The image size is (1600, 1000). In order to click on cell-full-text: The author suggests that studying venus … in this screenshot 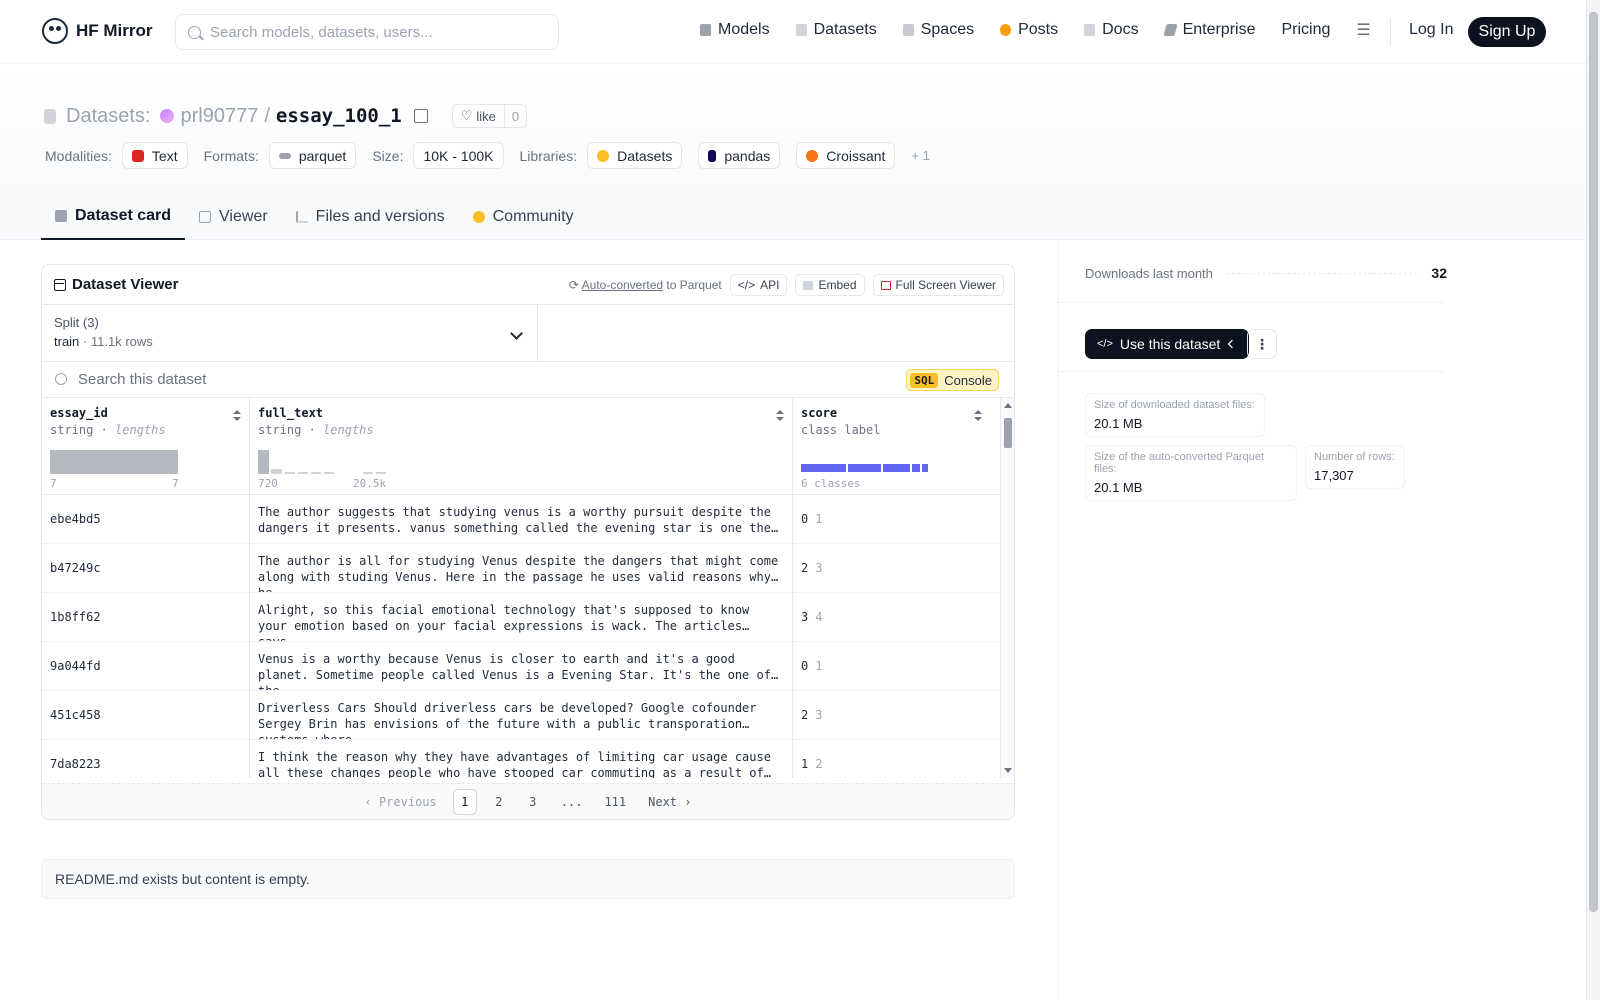, I will do `click(521, 519)`.